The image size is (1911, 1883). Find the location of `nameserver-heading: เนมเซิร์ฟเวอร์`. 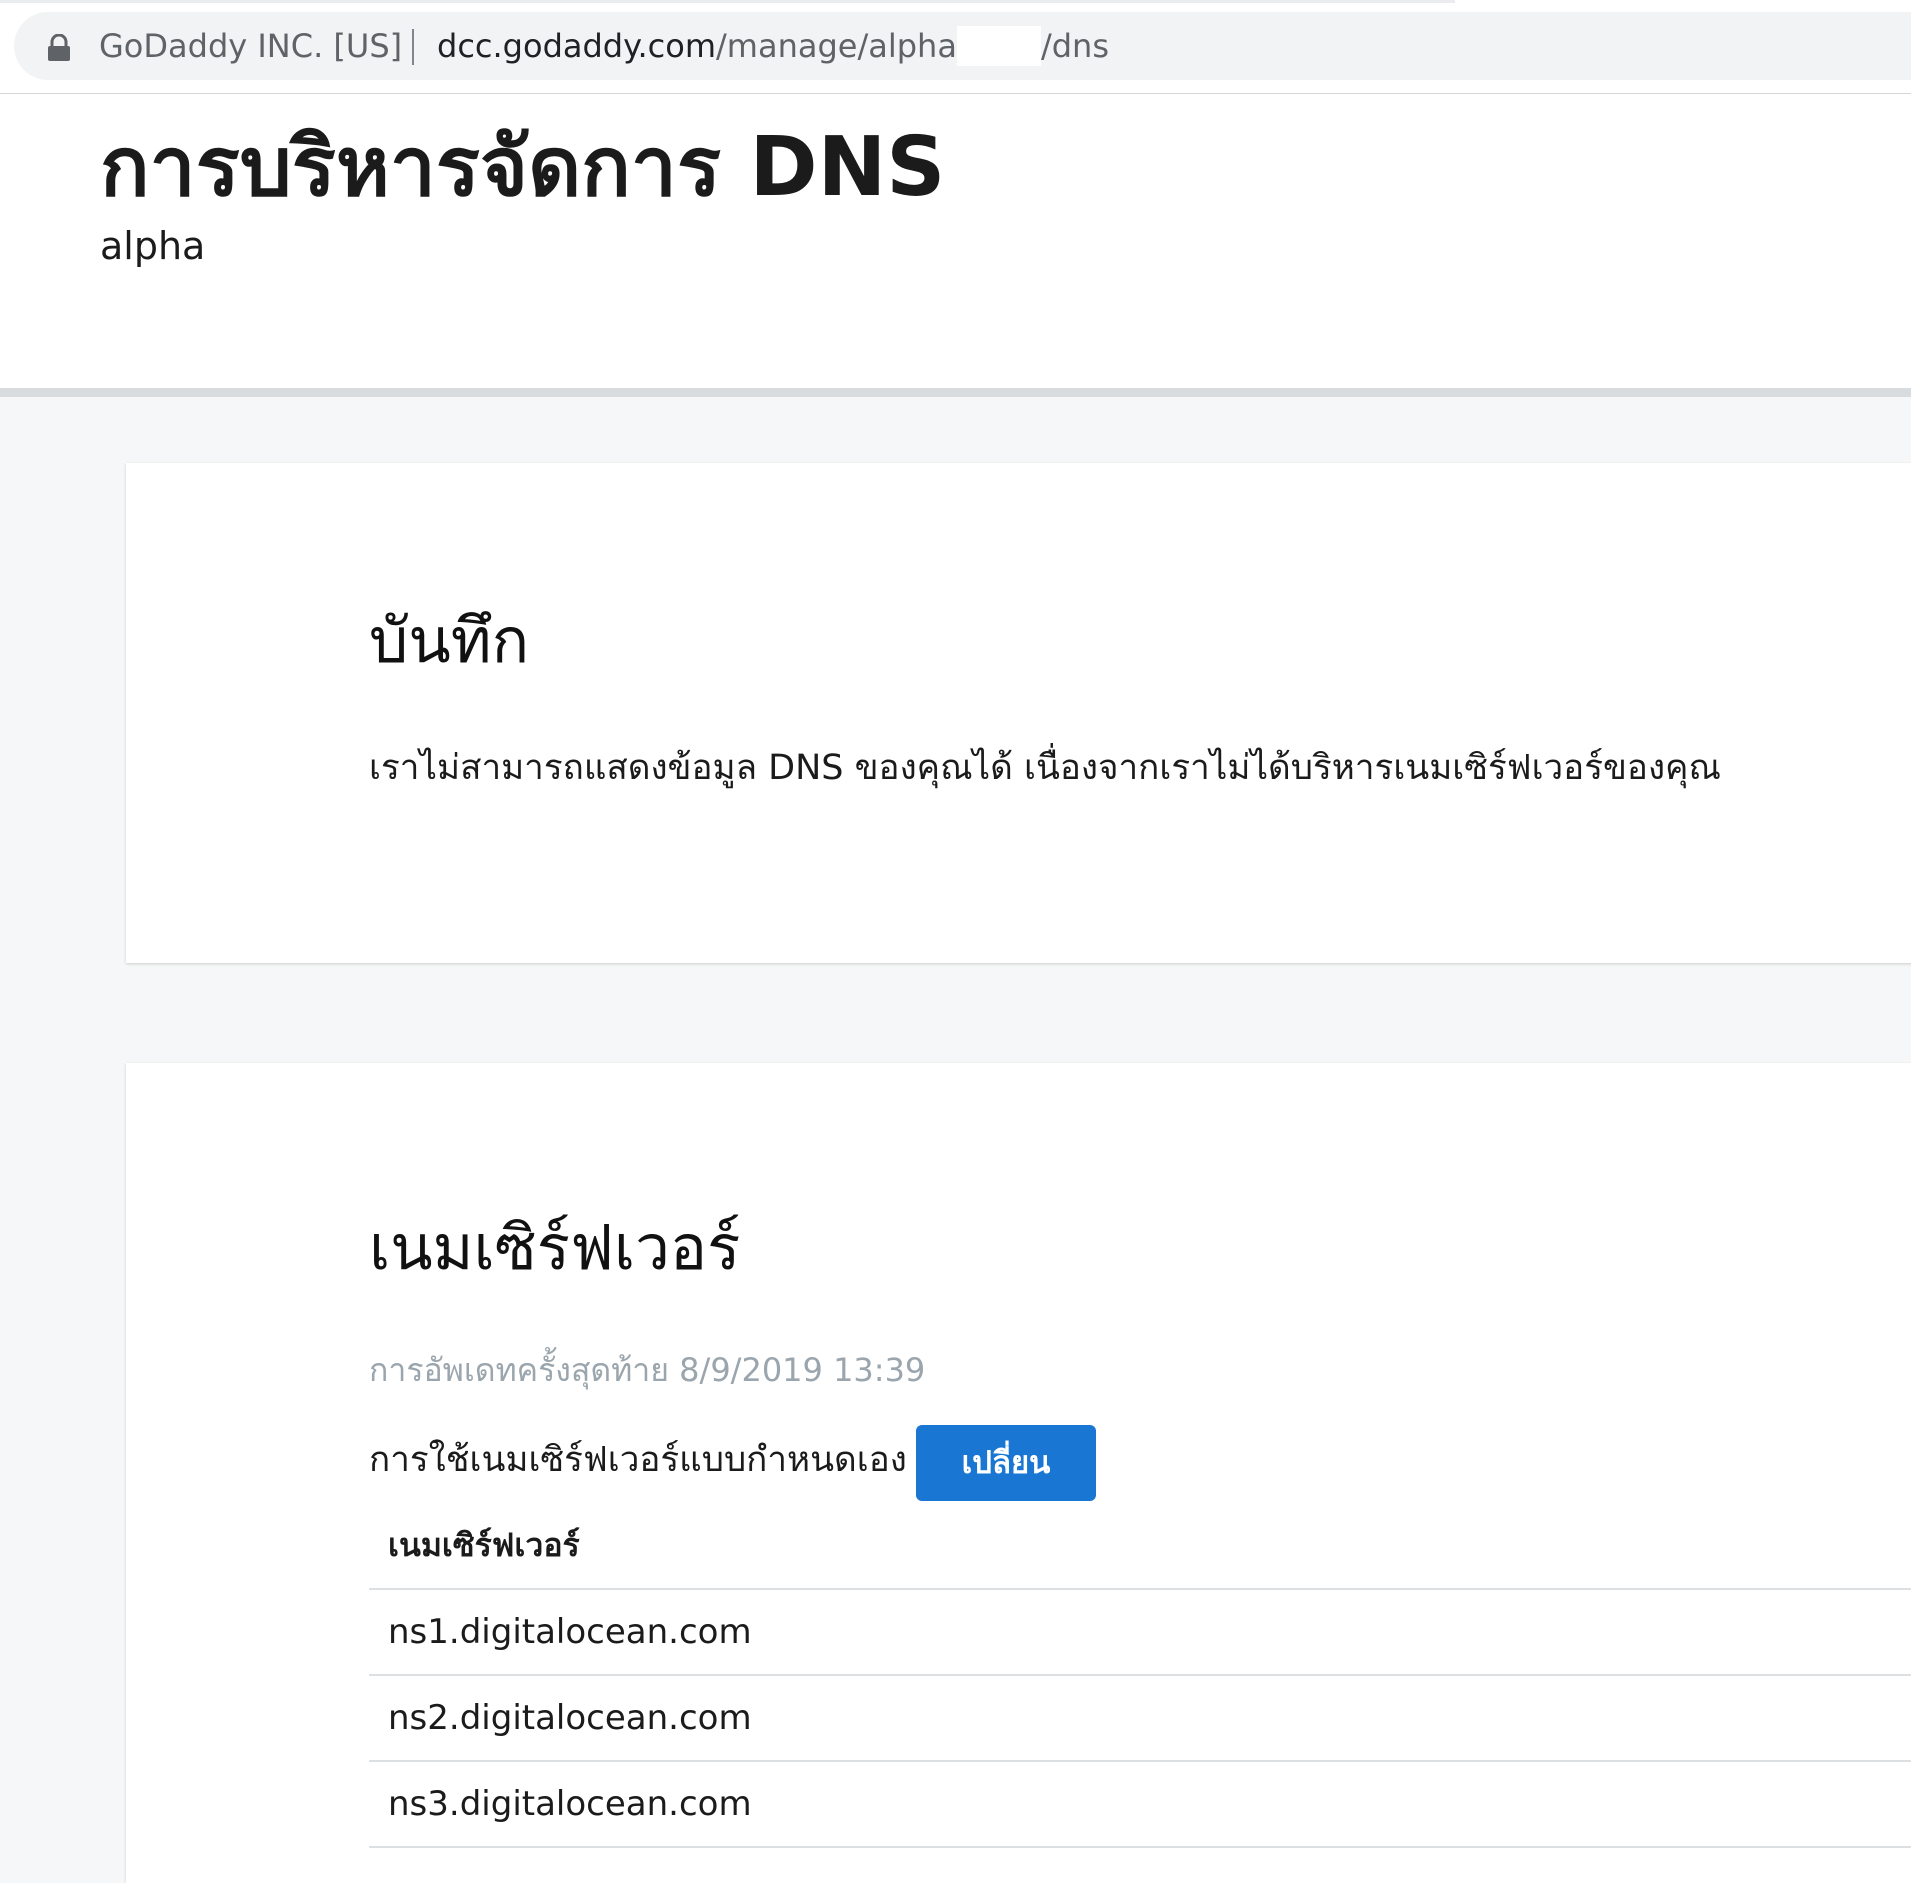

nameserver-heading: เนมเซิร์ฟเวอร์ is located at coordinates (555, 1247).